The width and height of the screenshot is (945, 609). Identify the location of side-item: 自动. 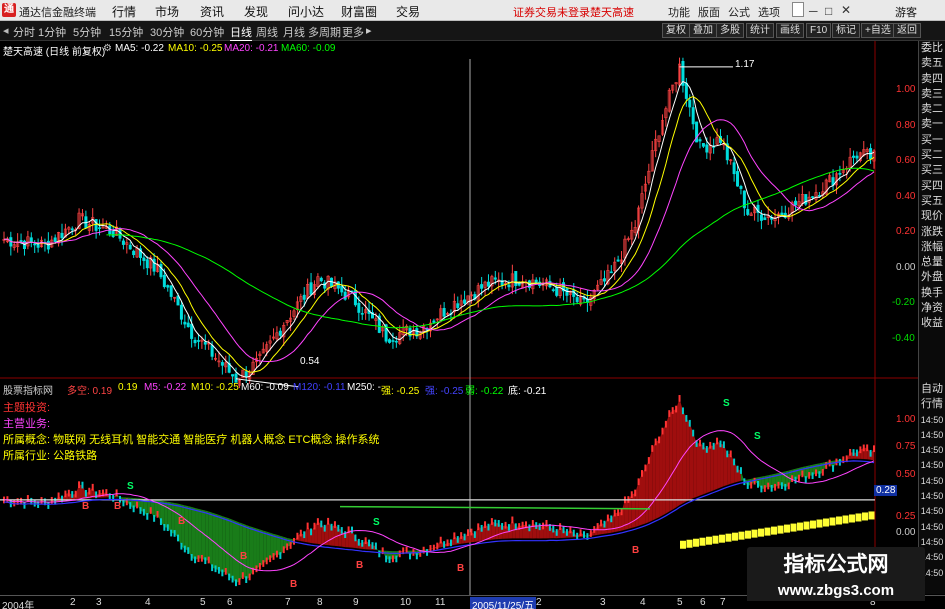
(932, 389).